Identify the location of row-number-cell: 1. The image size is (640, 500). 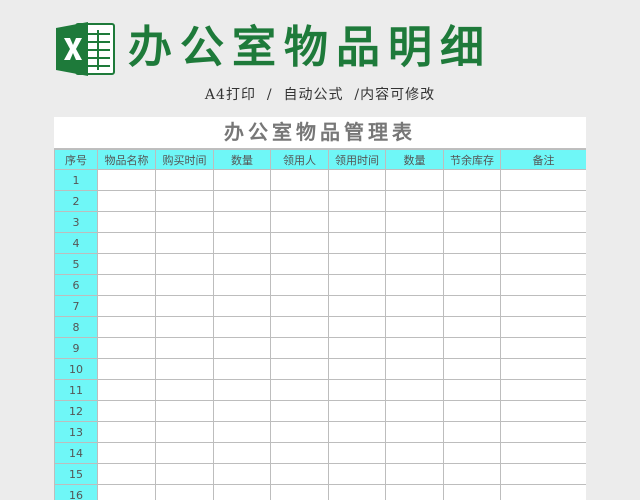
(76, 180).